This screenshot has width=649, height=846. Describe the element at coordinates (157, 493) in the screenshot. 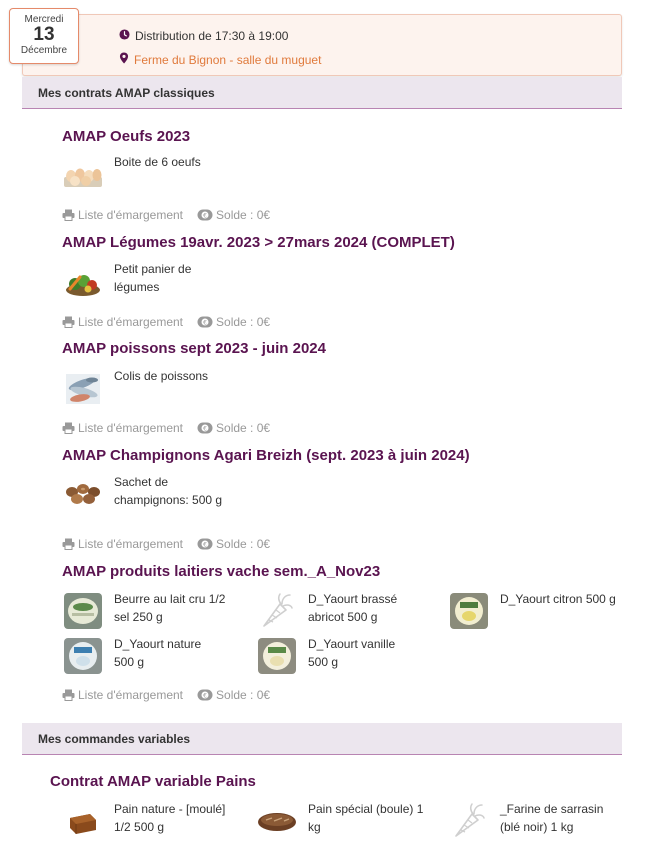

I see `product-item: Sachet de champignons: 500 g` at that location.